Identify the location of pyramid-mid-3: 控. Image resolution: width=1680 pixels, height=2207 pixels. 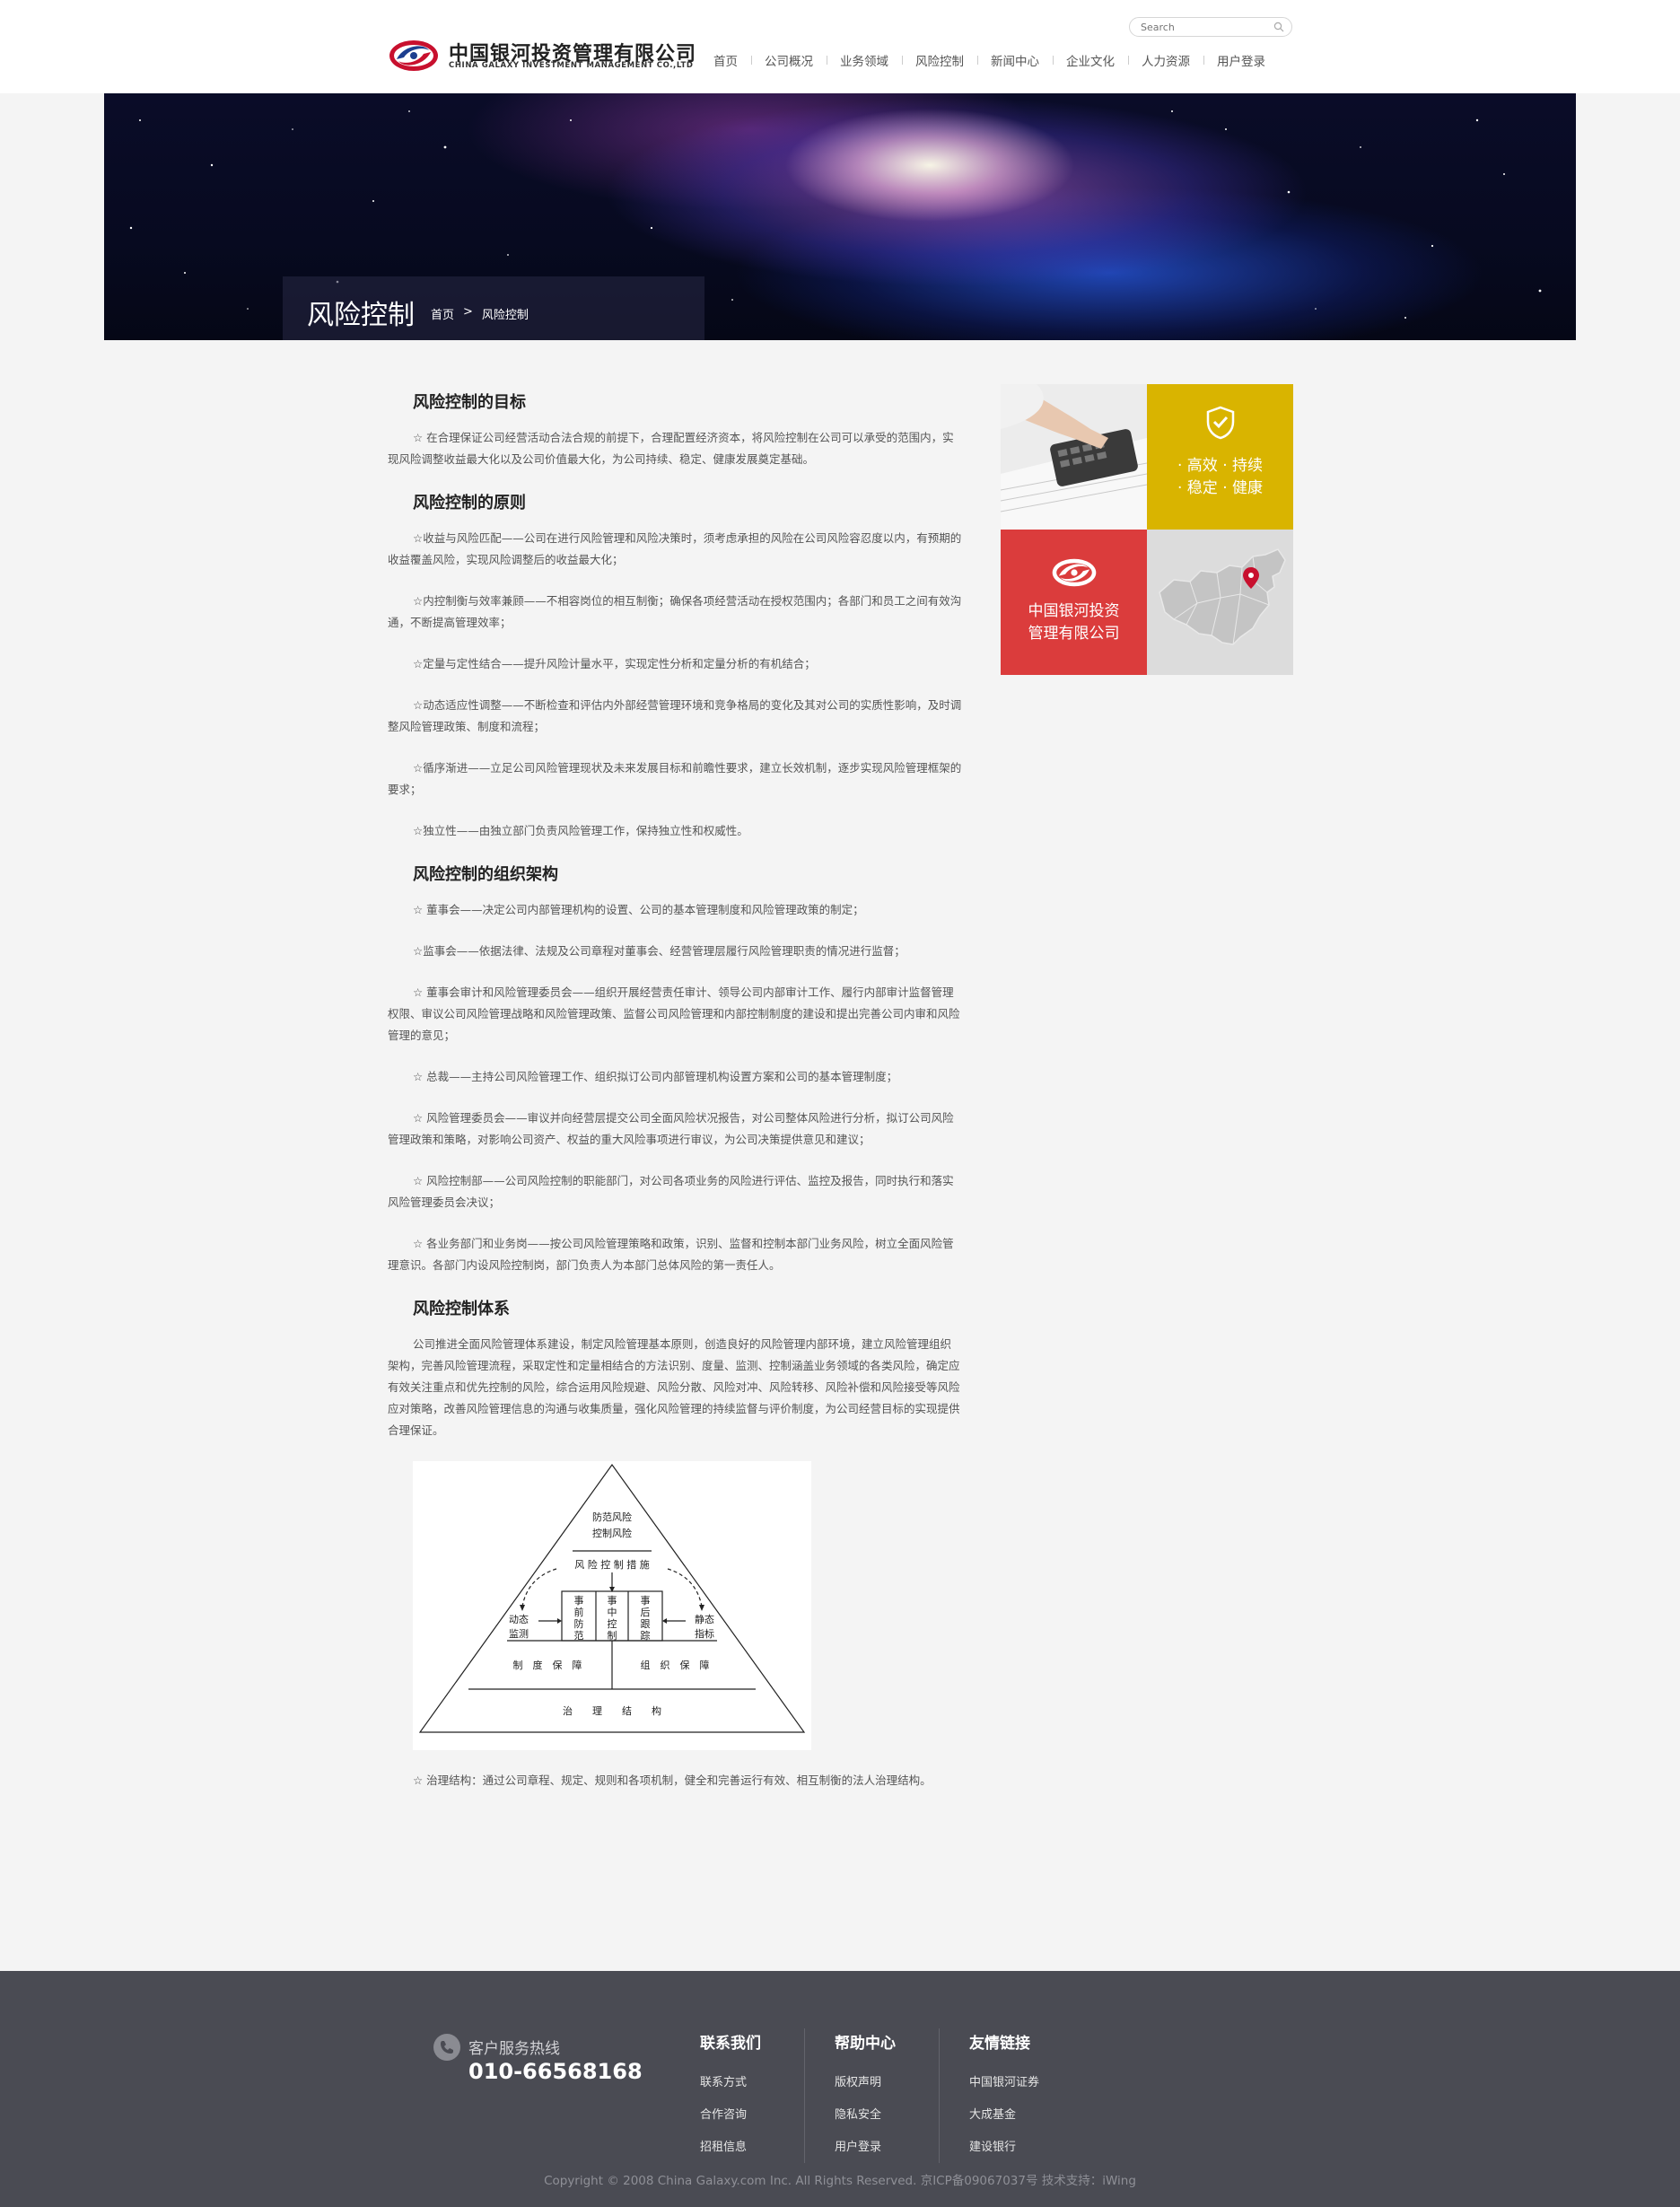
(612, 1624).